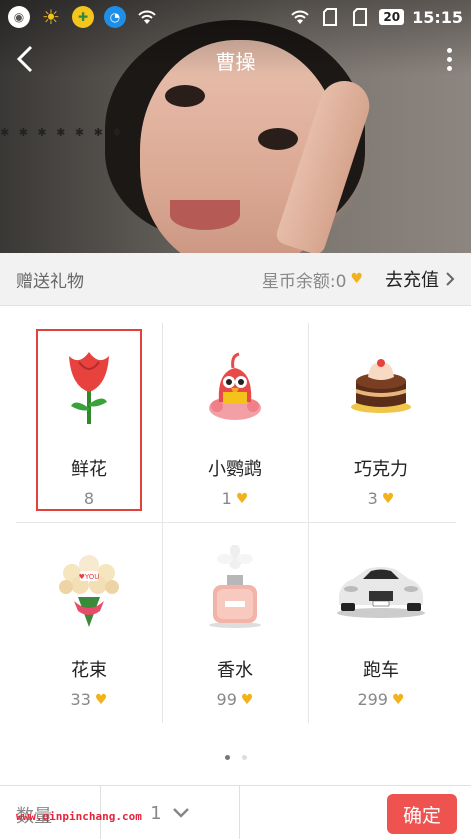 Image resolution: width=471 pixels, height=839 pixels. What do you see at coordinates (180, 813) in the screenshot?
I see `chevron-down-icon` at bounding box center [180, 813].